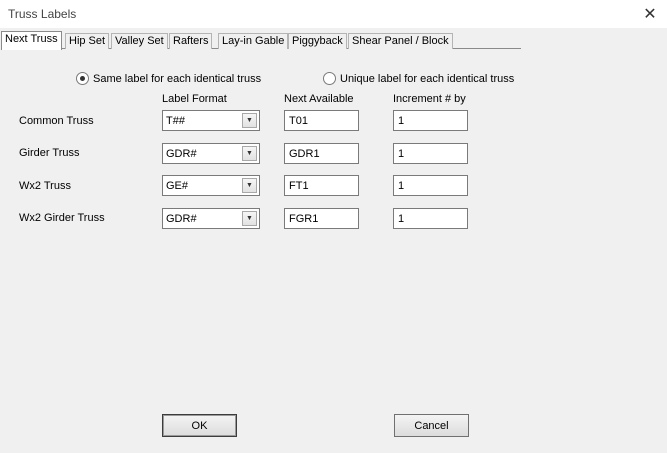  What do you see at coordinates (321, 185) in the screenshot?
I see `next-available-field-wx2: FT1` at bounding box center [321, 185].